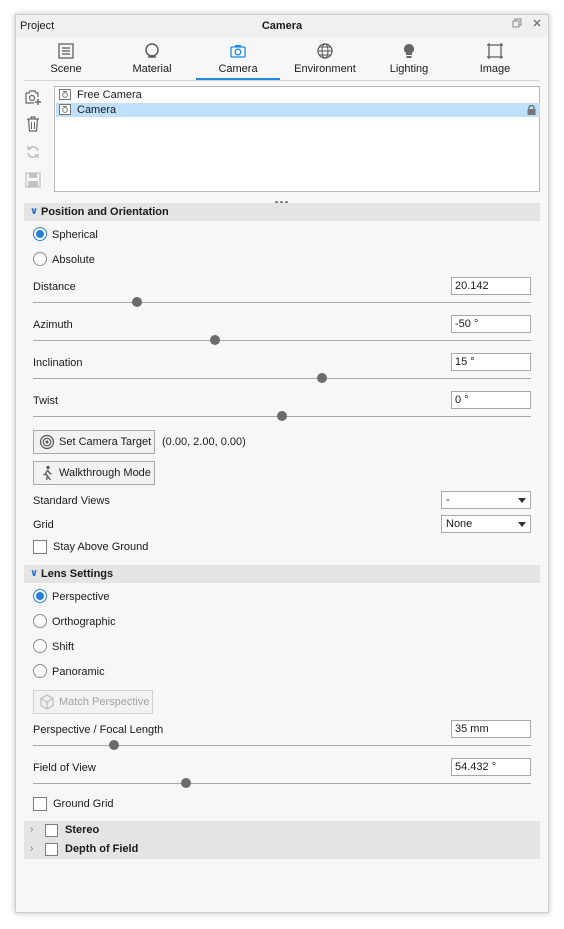 The image size is (564, 929). Describe the element at coordinates (517, 25) in the screenshot. I see `restore-icon` at that location.